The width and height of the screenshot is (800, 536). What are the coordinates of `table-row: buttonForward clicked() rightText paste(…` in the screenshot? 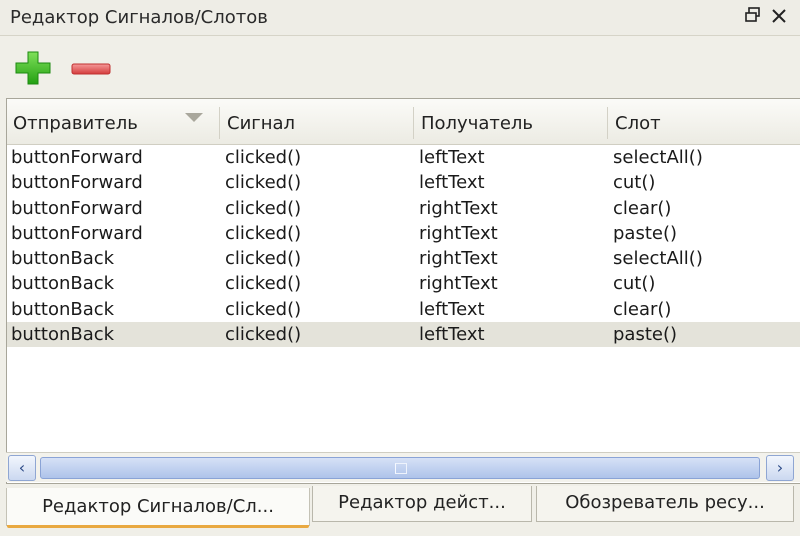 It's located at (403, 233).